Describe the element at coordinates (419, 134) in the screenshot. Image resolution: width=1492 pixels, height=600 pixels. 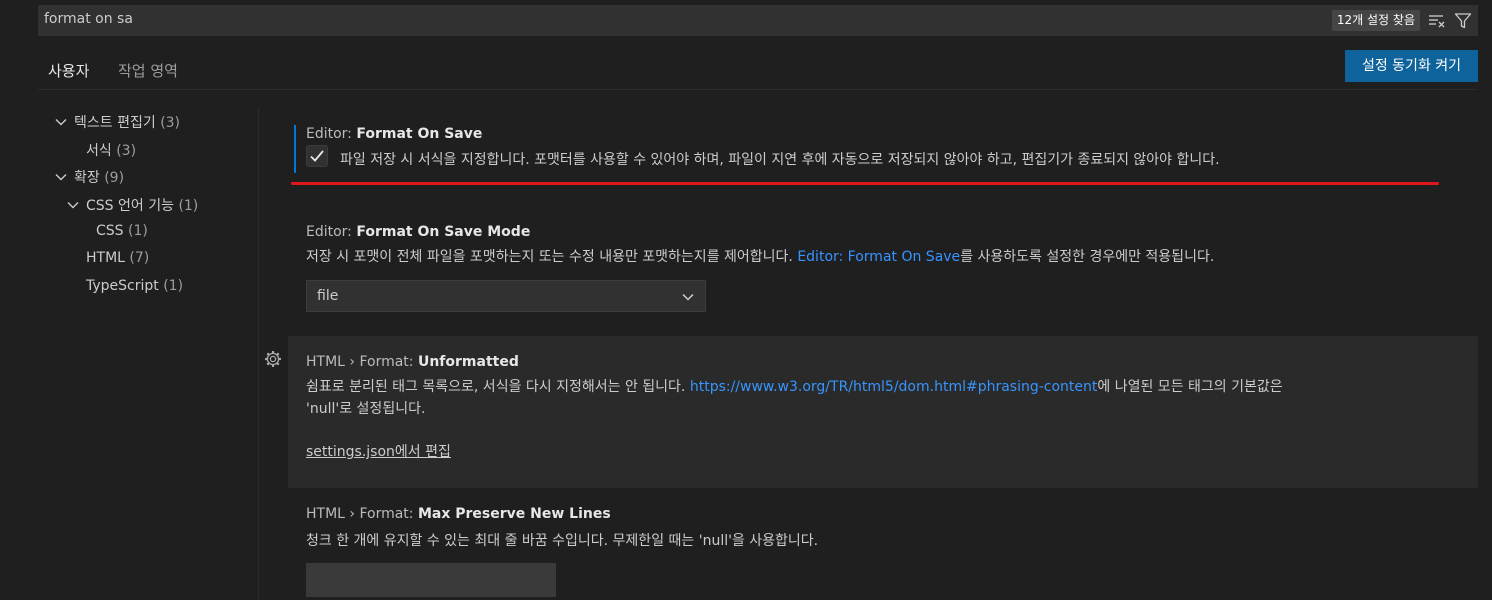
I see `setting-name: Format On Save` at that location.